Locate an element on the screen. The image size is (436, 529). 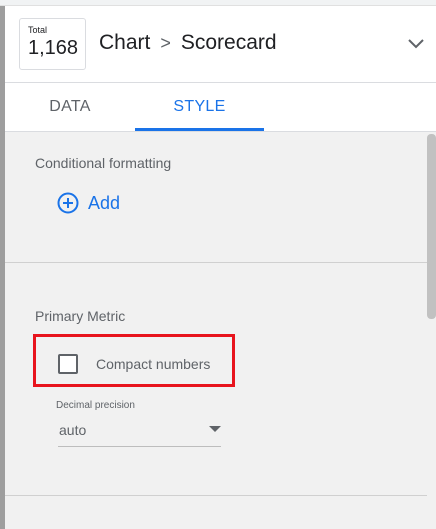
scrollbar is located at coordinates (431, 226).